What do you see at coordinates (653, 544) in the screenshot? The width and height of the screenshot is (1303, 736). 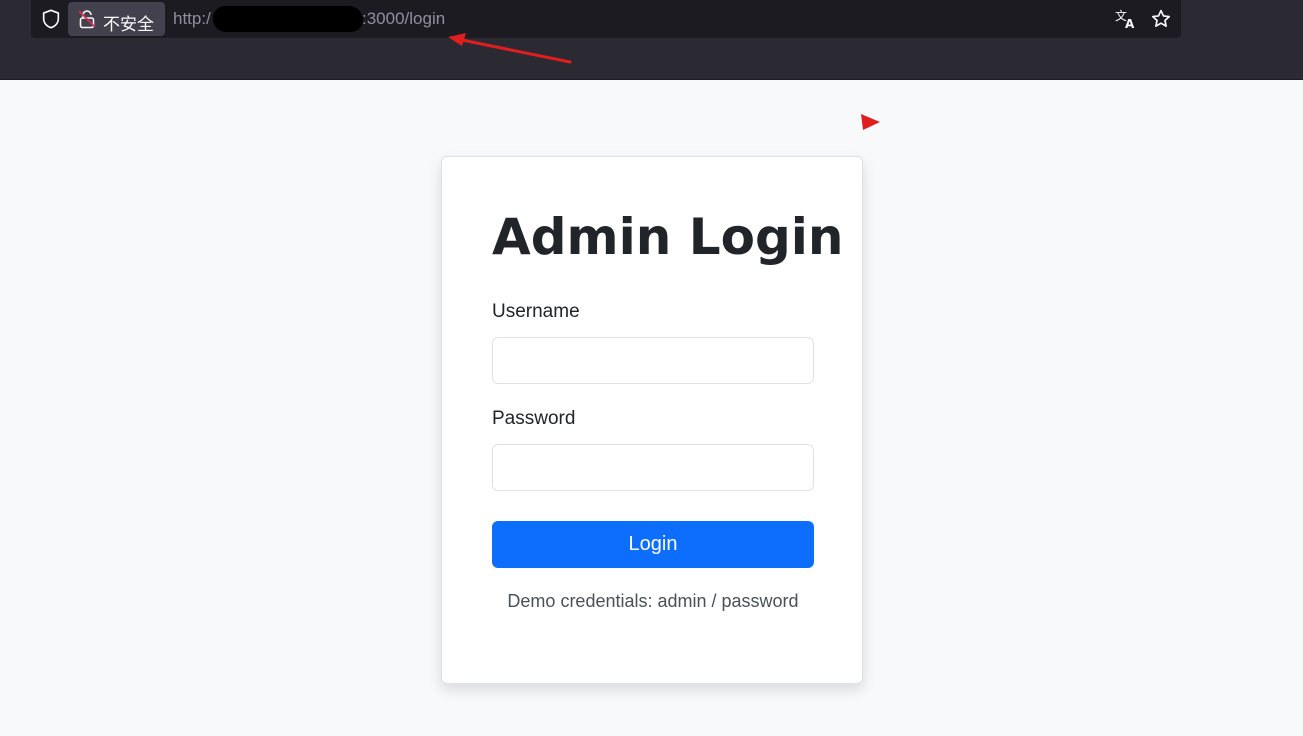 I see `login-button: Login` at bounding box center [653, 544].